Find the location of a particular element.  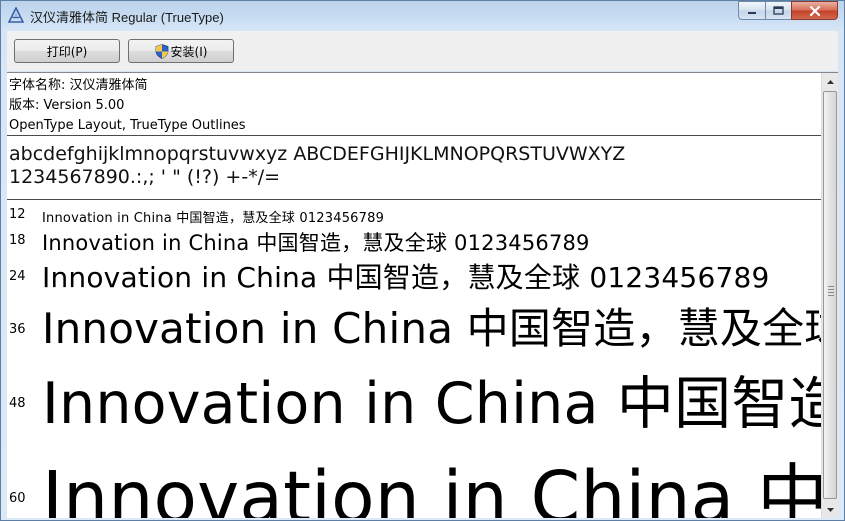

maximize-icon is located at coordinates (778, 10).